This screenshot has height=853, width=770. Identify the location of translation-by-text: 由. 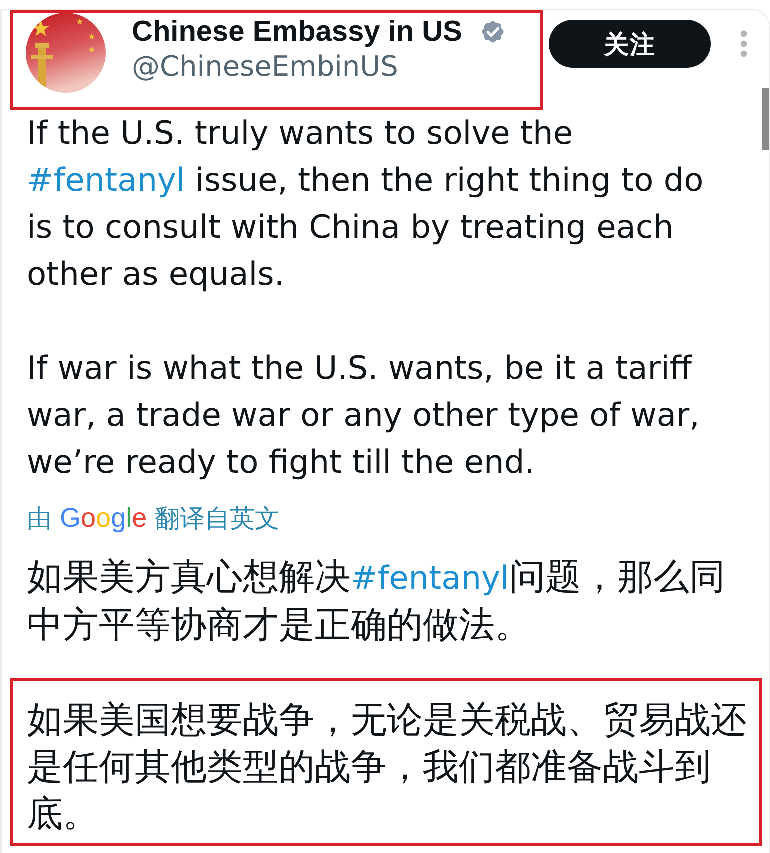
(39, 519).